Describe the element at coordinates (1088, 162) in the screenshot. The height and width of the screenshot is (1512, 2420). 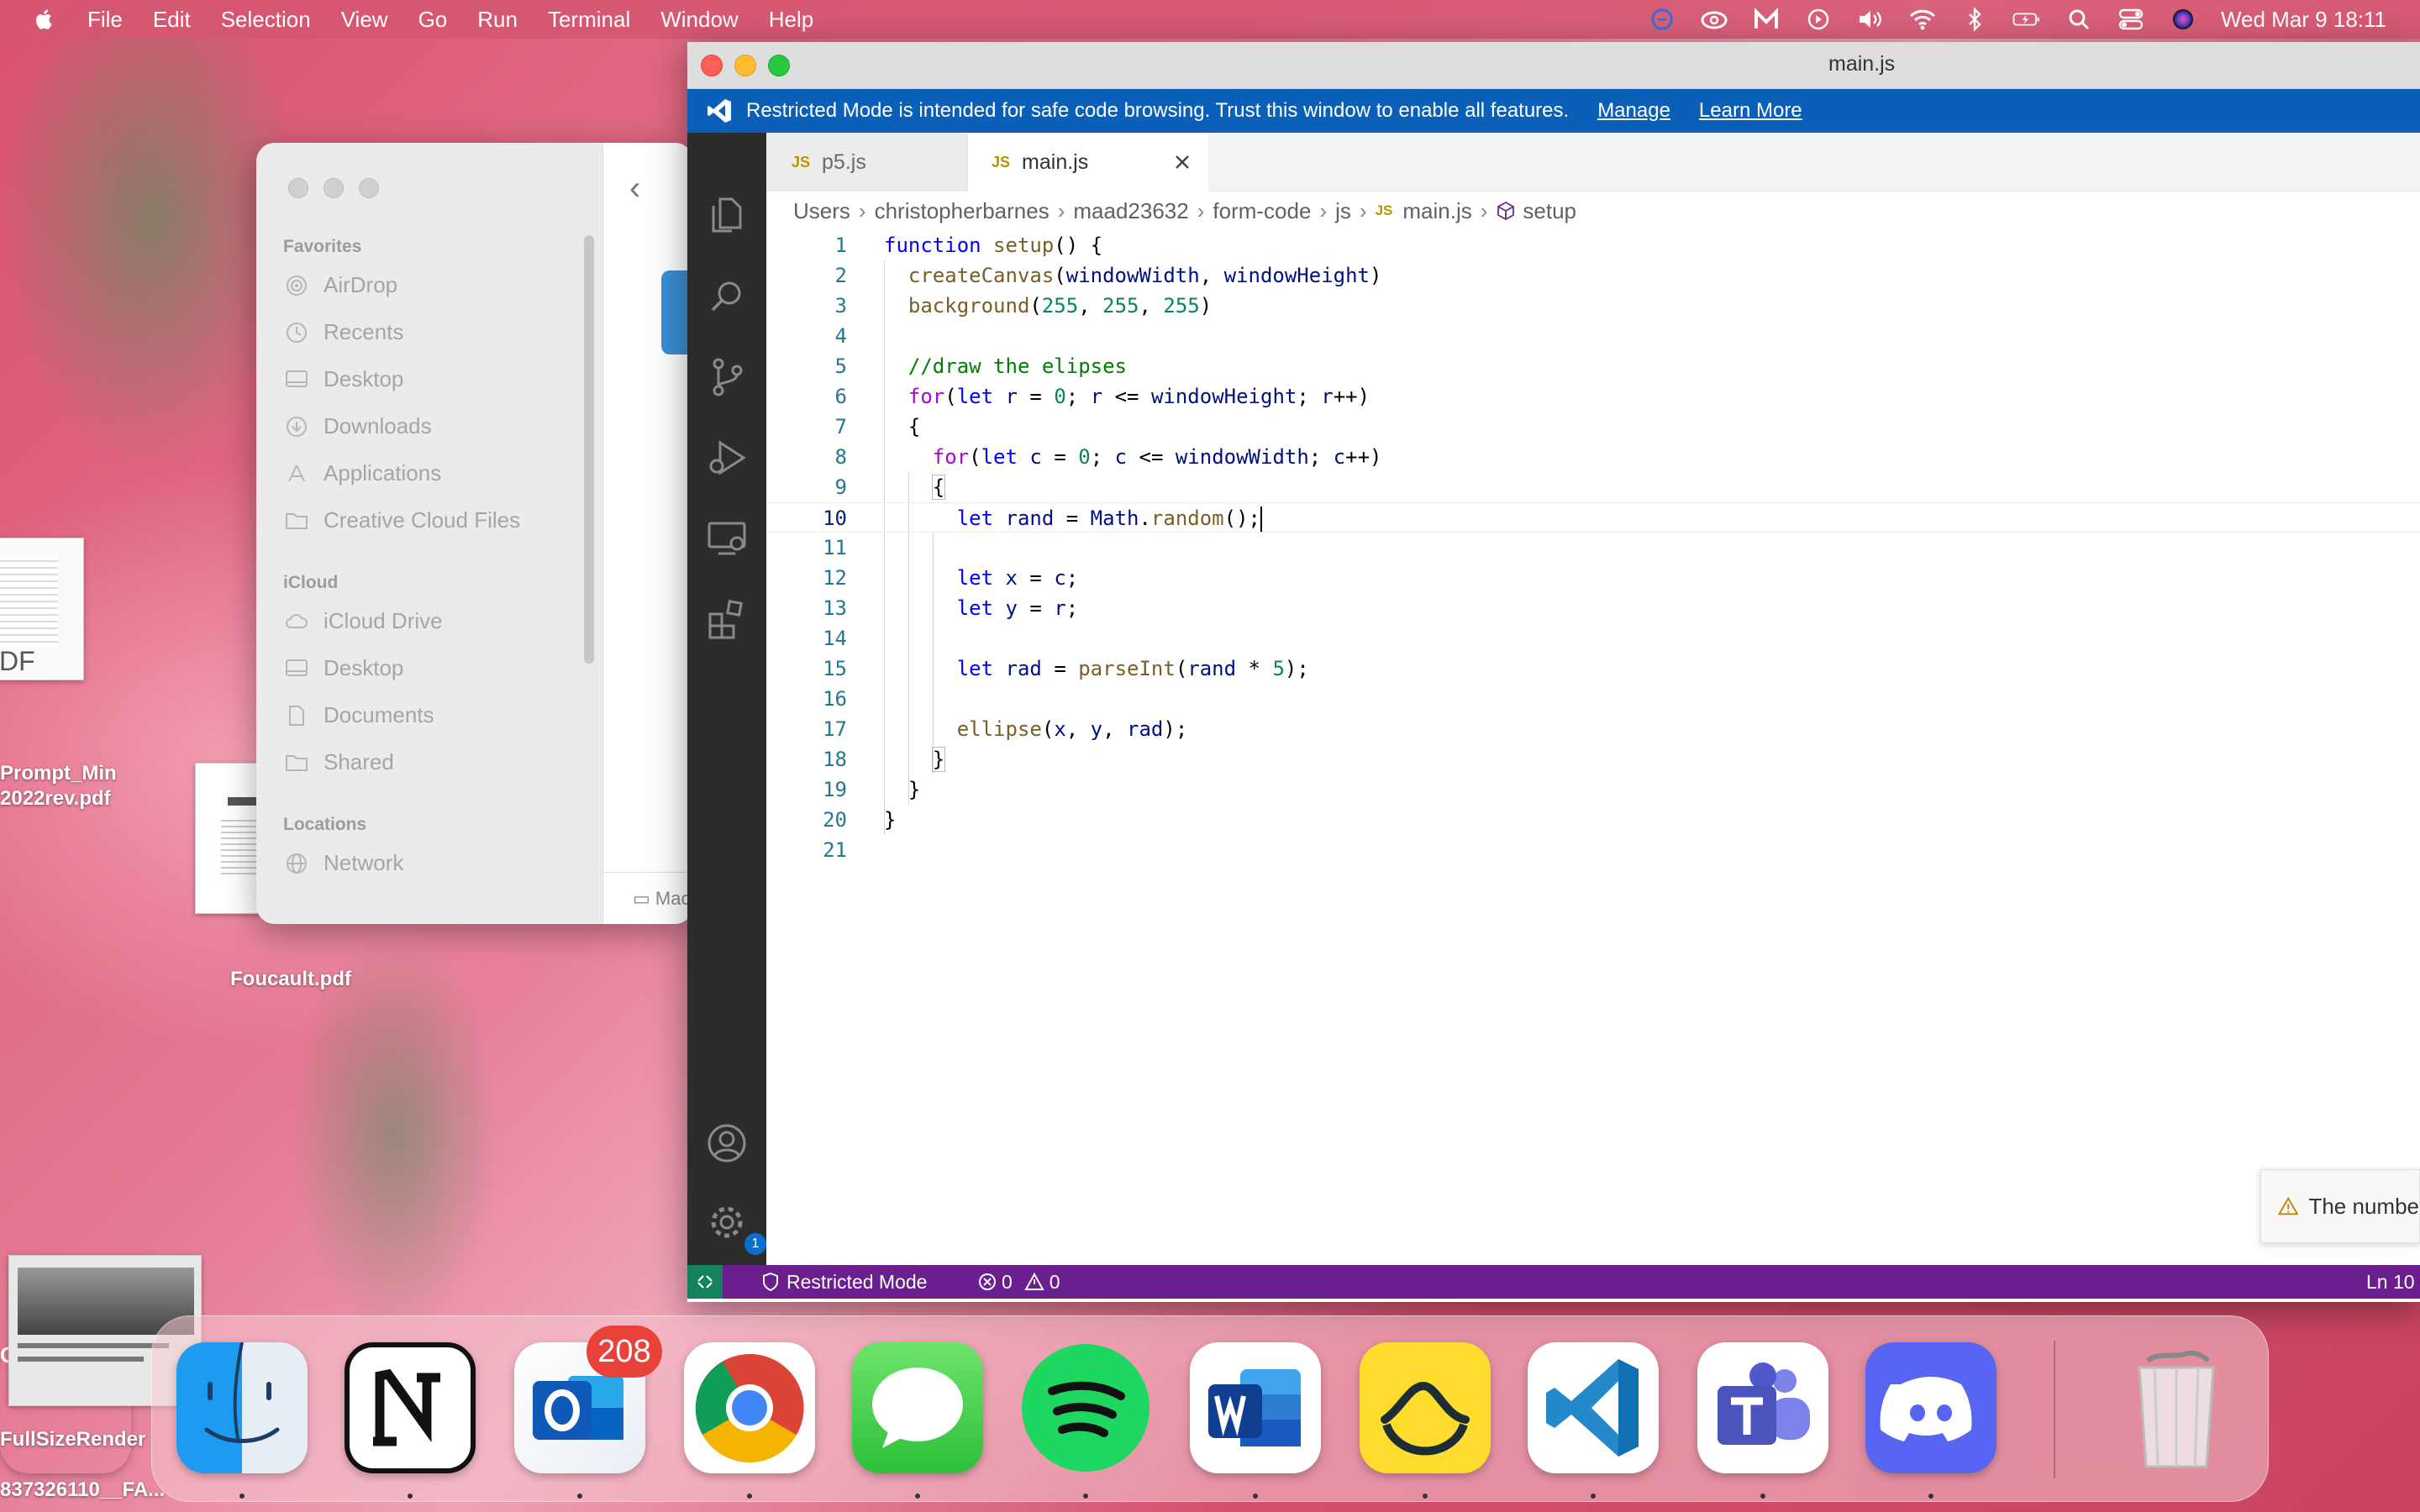
I see `tab-main-js: JS main.js` at that location.